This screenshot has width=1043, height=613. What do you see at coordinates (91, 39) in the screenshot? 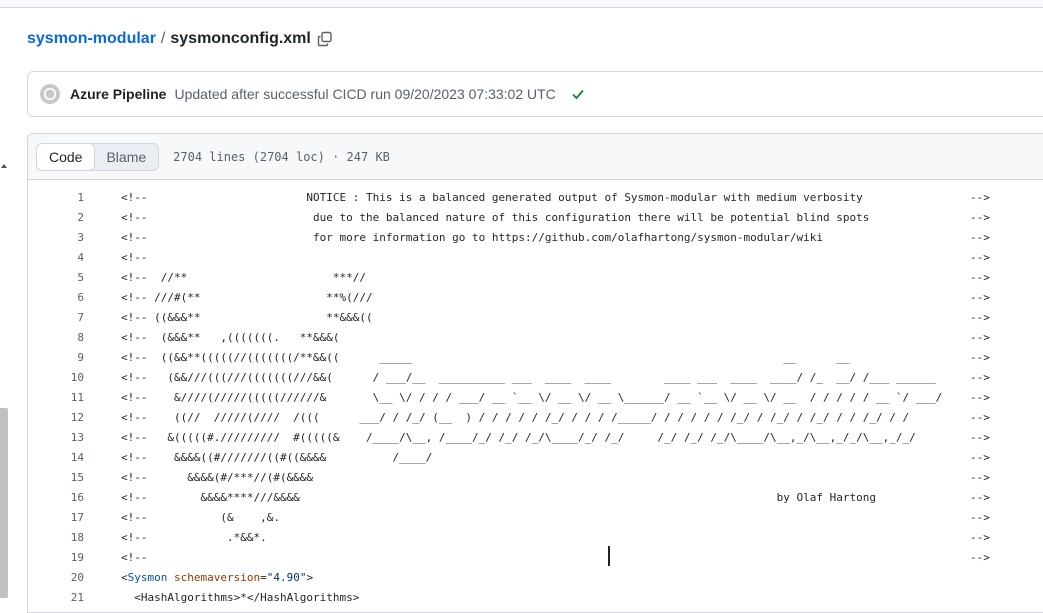
I see `repo-link: sysmon-modular` at bounding box center [91, 39].